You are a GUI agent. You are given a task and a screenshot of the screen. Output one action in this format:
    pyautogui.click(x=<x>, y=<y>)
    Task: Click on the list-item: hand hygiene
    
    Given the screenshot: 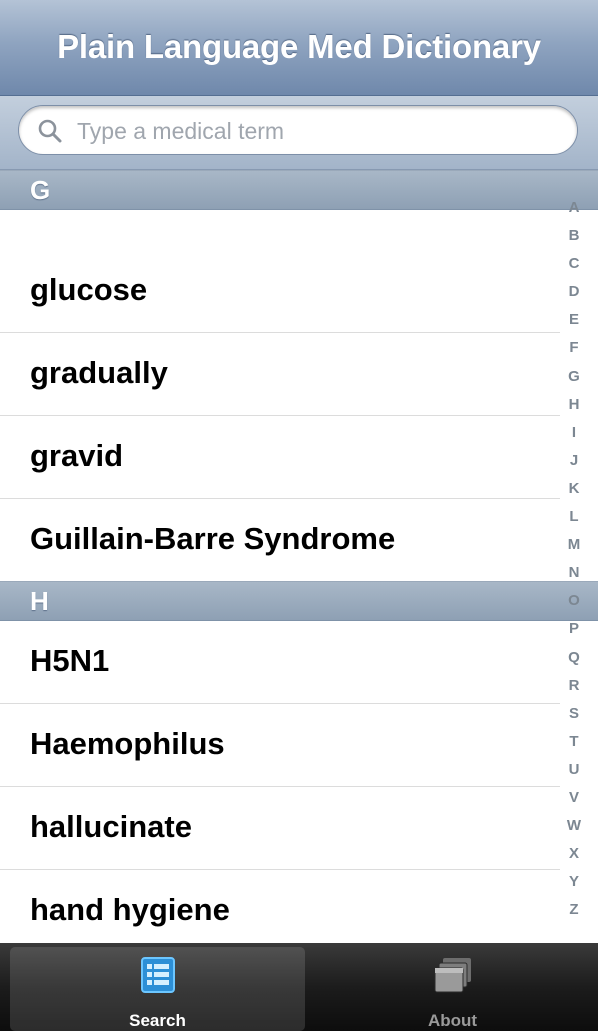 What is the action you would take?
    pyautogui.click(x=280, y=906)
    